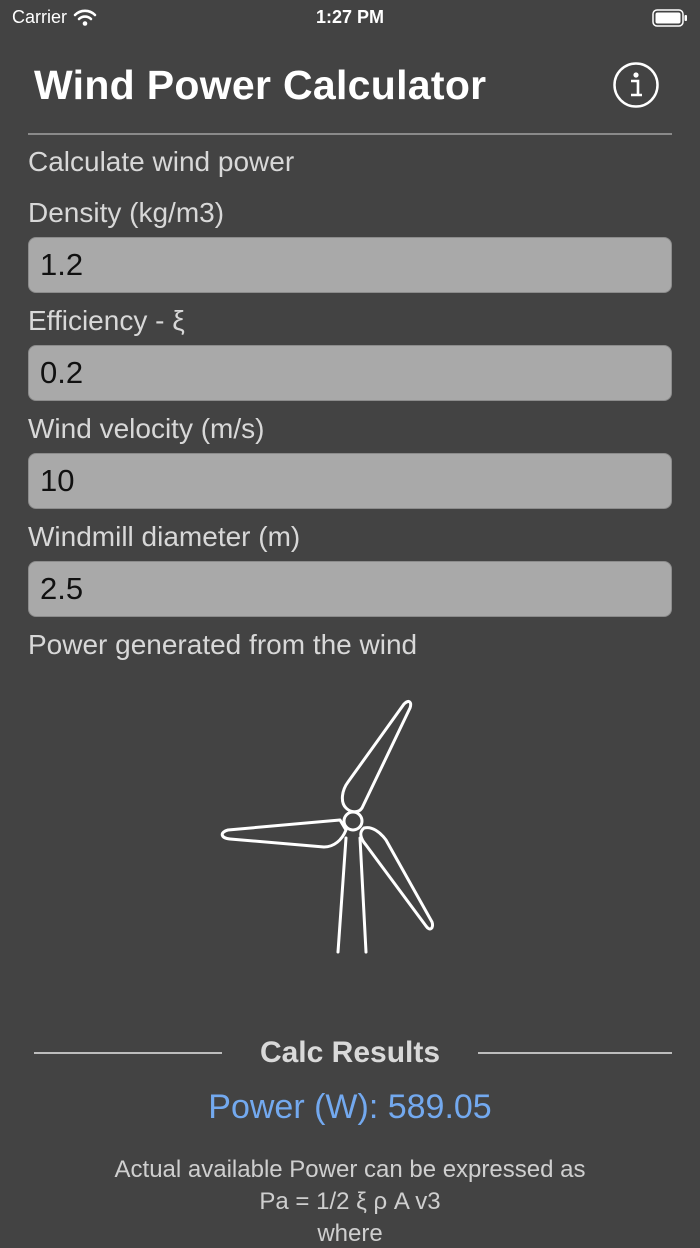 The image size is (700, 1248). Describe the element at coordinates (350, 1052) in the screenshot. I see `results-title: Calc Results` at that location.